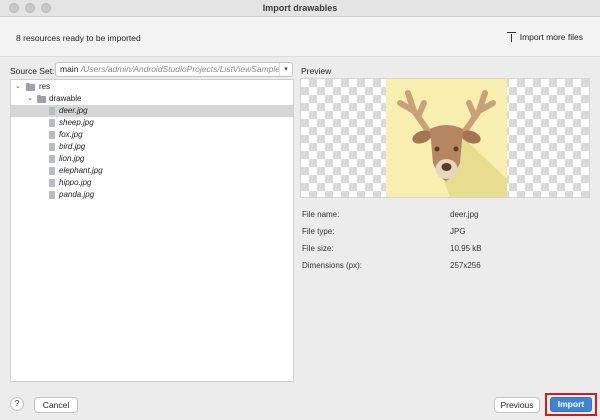 The width and height of the screenshot is (600, 420). Describe the element at coordinates (152, 111) in the screenshot. I see `tree-file-item: deer.jpg` at that location.